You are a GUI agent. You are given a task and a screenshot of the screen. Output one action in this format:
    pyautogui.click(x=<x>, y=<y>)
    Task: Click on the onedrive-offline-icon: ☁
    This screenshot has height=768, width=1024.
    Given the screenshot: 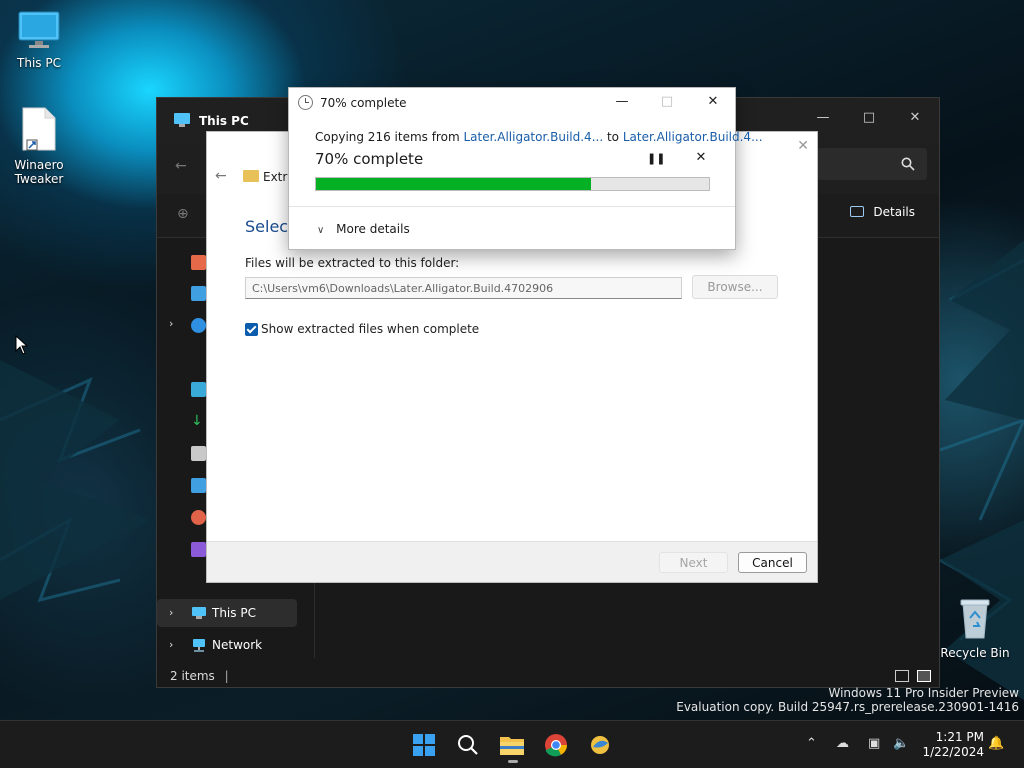 What is the action you would take?
    pyautogui.click(x=842, y=743)
    